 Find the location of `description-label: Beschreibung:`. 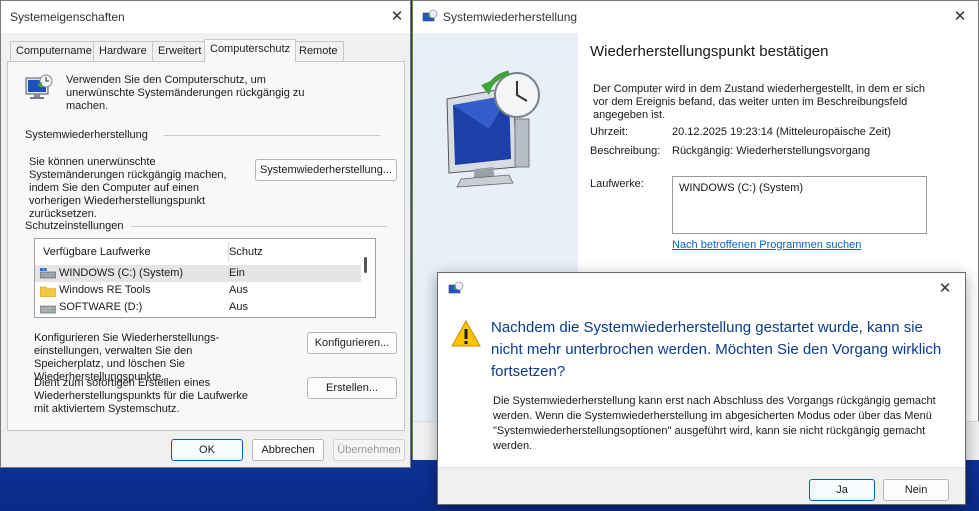

description-label: Beschreibung: is located at coordinates (625, 151).